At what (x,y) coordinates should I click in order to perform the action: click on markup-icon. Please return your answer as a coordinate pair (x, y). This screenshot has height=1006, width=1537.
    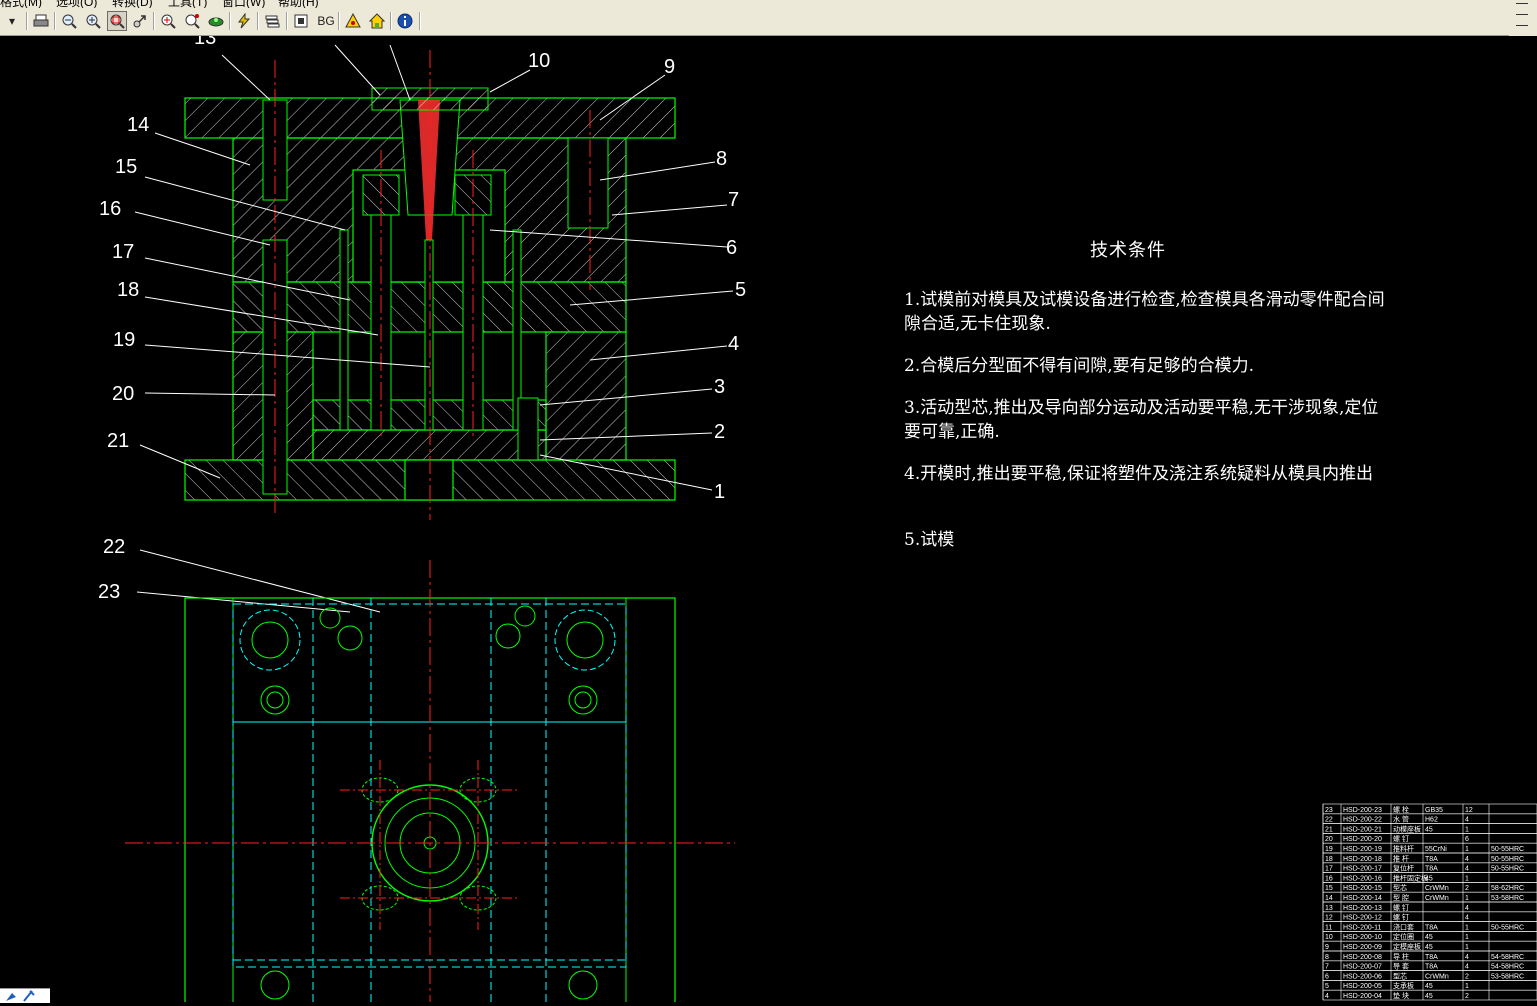
    Looking at the image, I should click on (353, 21).